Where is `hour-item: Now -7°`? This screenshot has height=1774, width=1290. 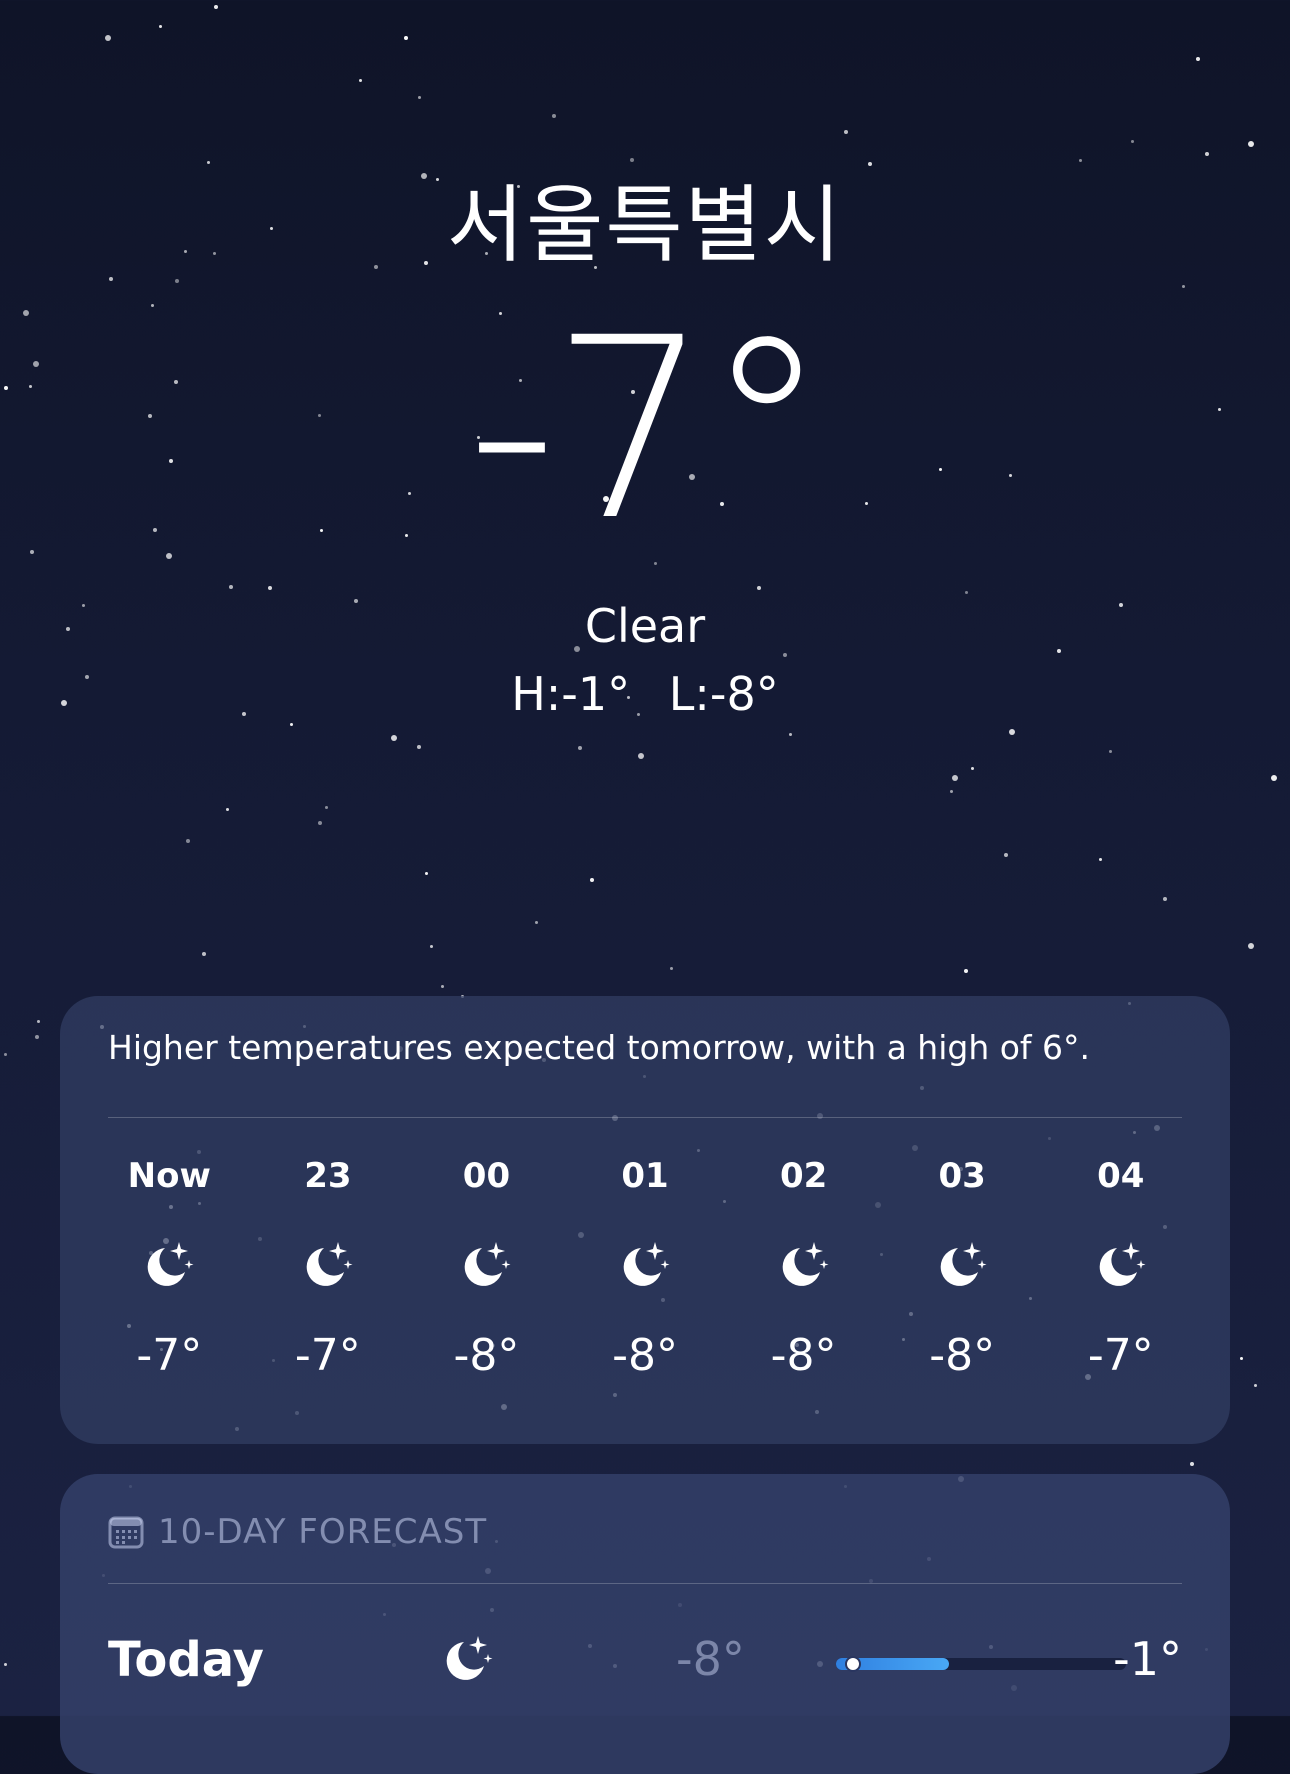 hour-item: Now -7° is located at coordinates (169, 1269).